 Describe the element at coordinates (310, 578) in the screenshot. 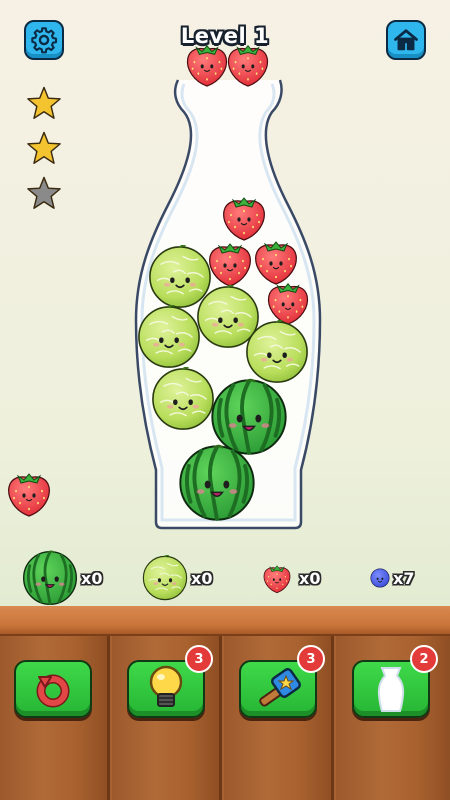

I see `strawberry-count: x0` at that location.